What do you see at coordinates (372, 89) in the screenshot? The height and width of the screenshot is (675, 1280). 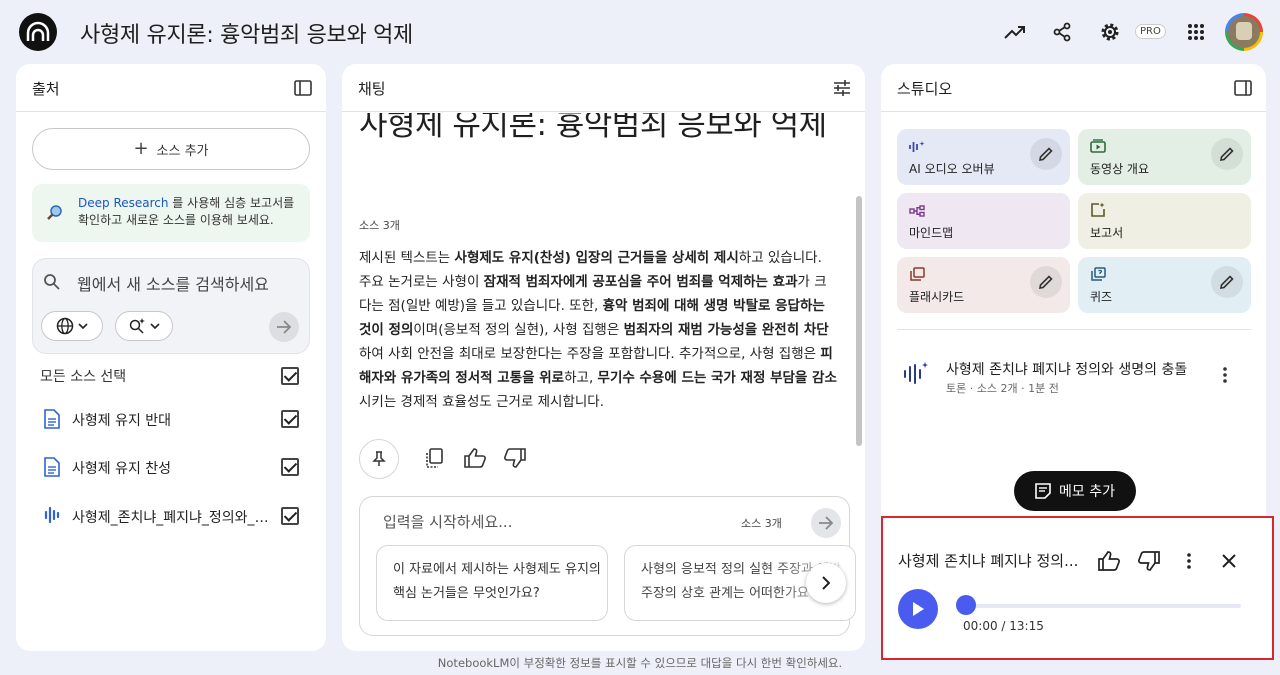 I see `chat-title: 채팅` at bounding box center [372, 89].